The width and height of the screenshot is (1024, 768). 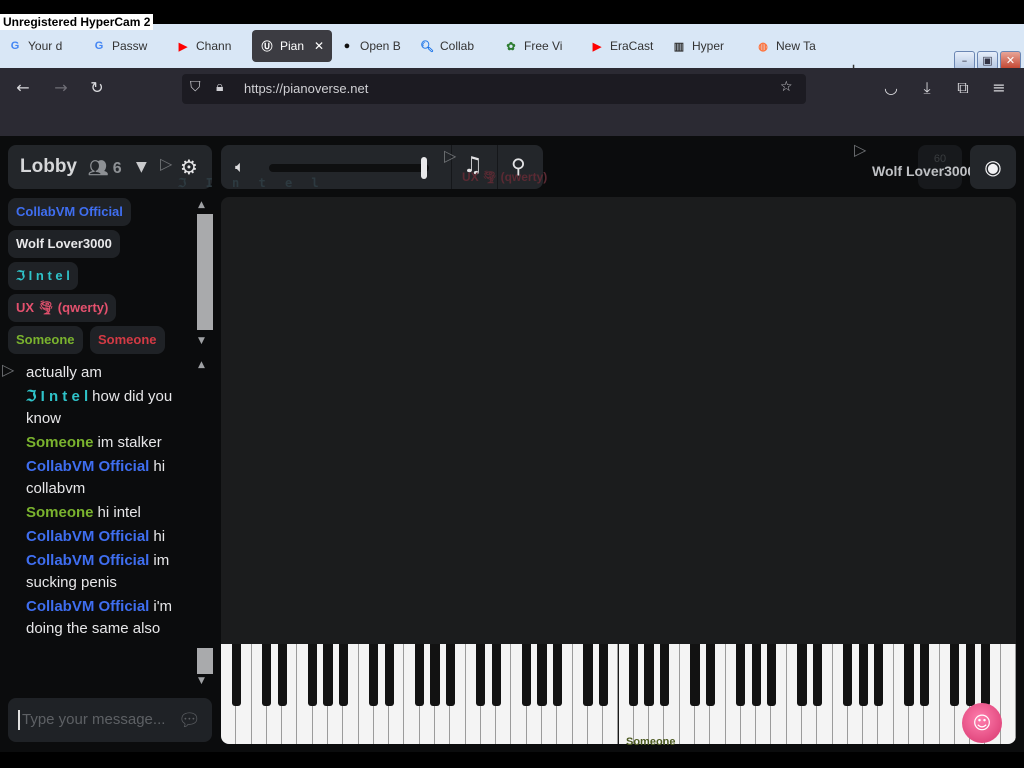 What do you see at coordinates (45, 46) in the screenshot?
I see `browser-tab: G Your d` at bounding box center [45, 46].